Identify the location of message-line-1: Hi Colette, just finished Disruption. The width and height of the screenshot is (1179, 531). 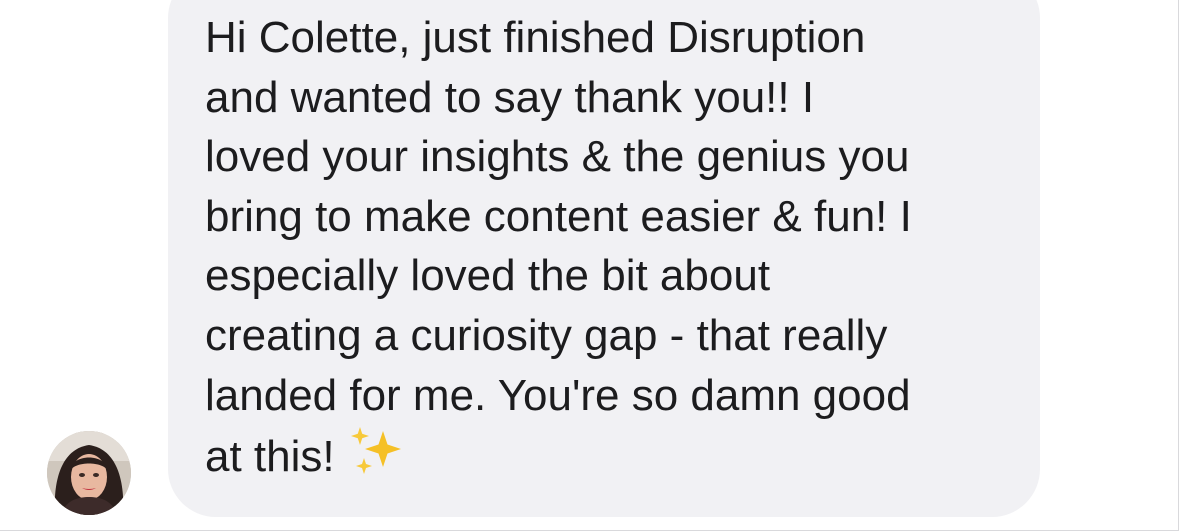
(535, 37).